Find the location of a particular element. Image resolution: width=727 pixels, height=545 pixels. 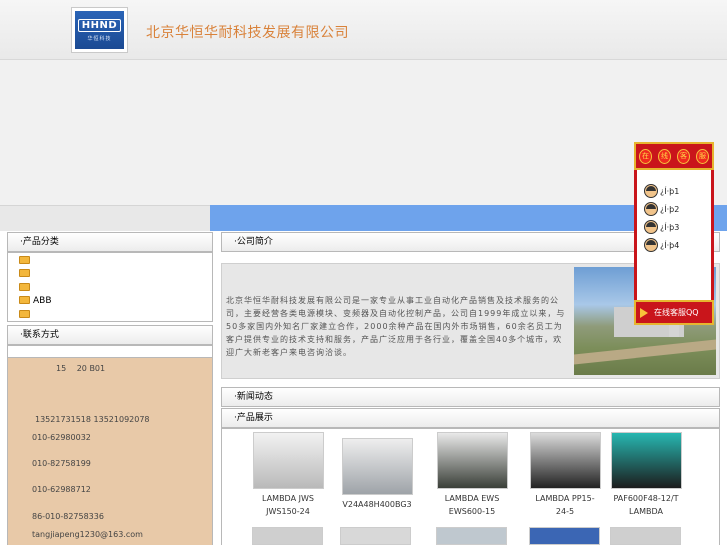

contact-phone-2: 010-82758199 is located at coordinates (61, 463).